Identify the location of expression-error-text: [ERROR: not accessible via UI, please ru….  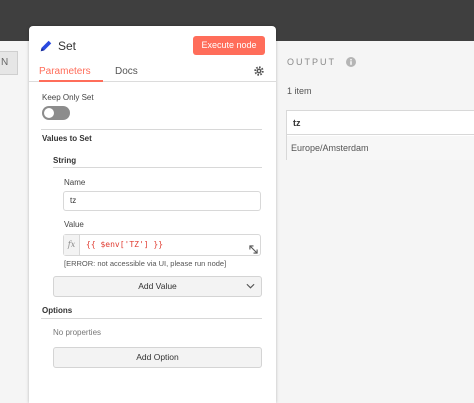
(145, 263).